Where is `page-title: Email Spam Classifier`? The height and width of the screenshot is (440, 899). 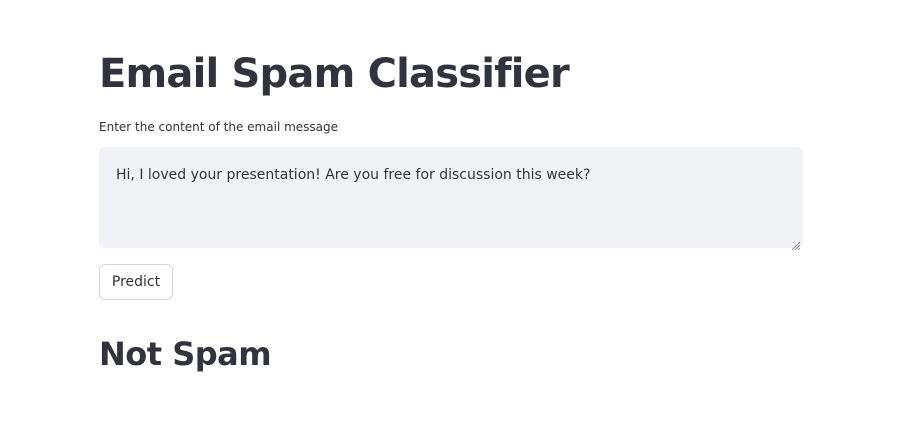 page-title: Email Spam Classifier is located at coordinates (334, 74).